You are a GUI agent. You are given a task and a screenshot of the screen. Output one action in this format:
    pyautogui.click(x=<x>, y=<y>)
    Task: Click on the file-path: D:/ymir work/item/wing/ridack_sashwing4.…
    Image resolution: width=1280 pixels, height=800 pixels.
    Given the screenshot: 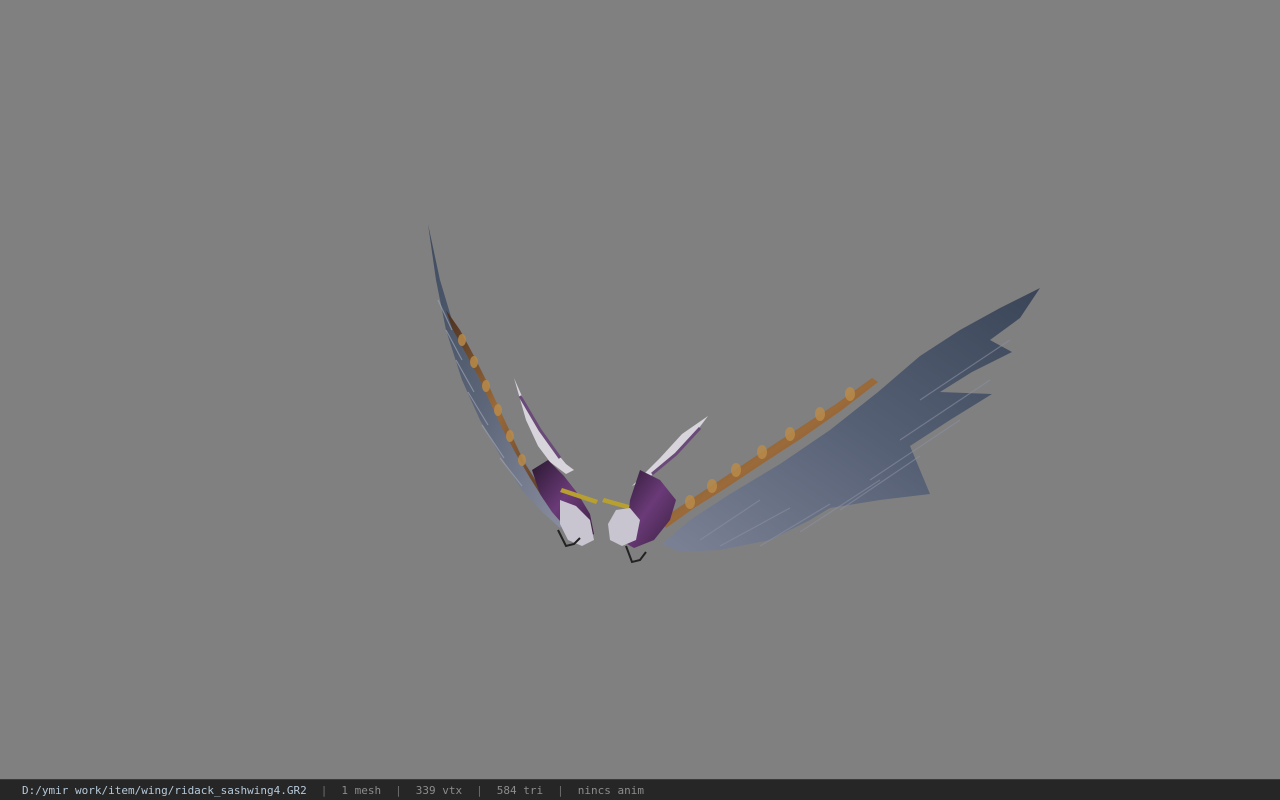 What is the action you would take?
    pyautogui.click(x=164, y=790)
    